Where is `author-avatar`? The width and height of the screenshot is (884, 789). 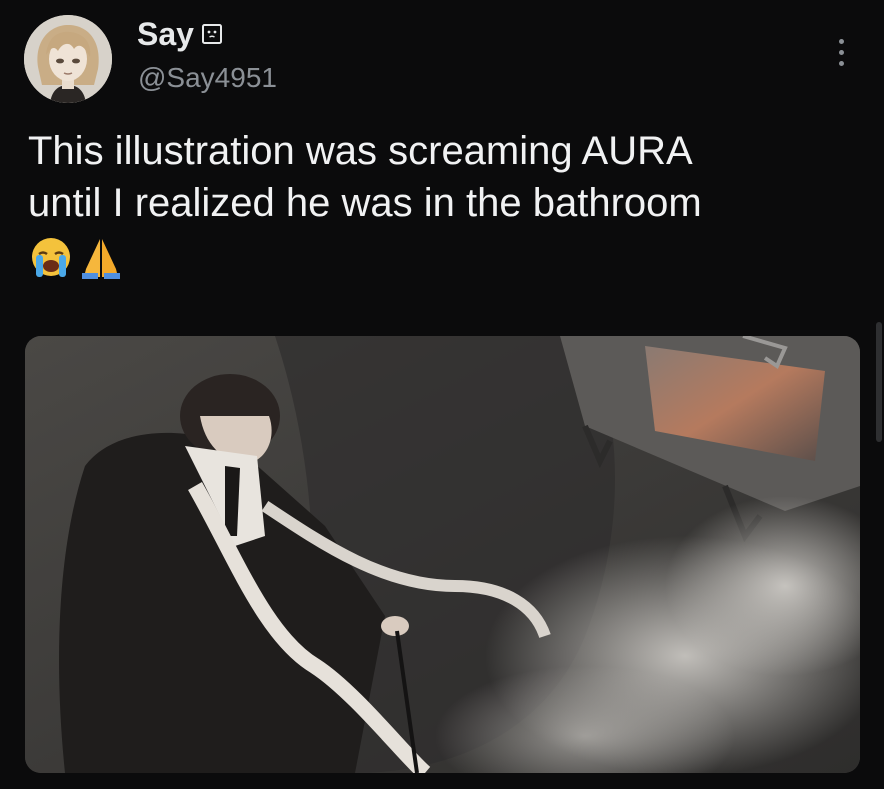
author-avatar is located at coordinates (68, 59).